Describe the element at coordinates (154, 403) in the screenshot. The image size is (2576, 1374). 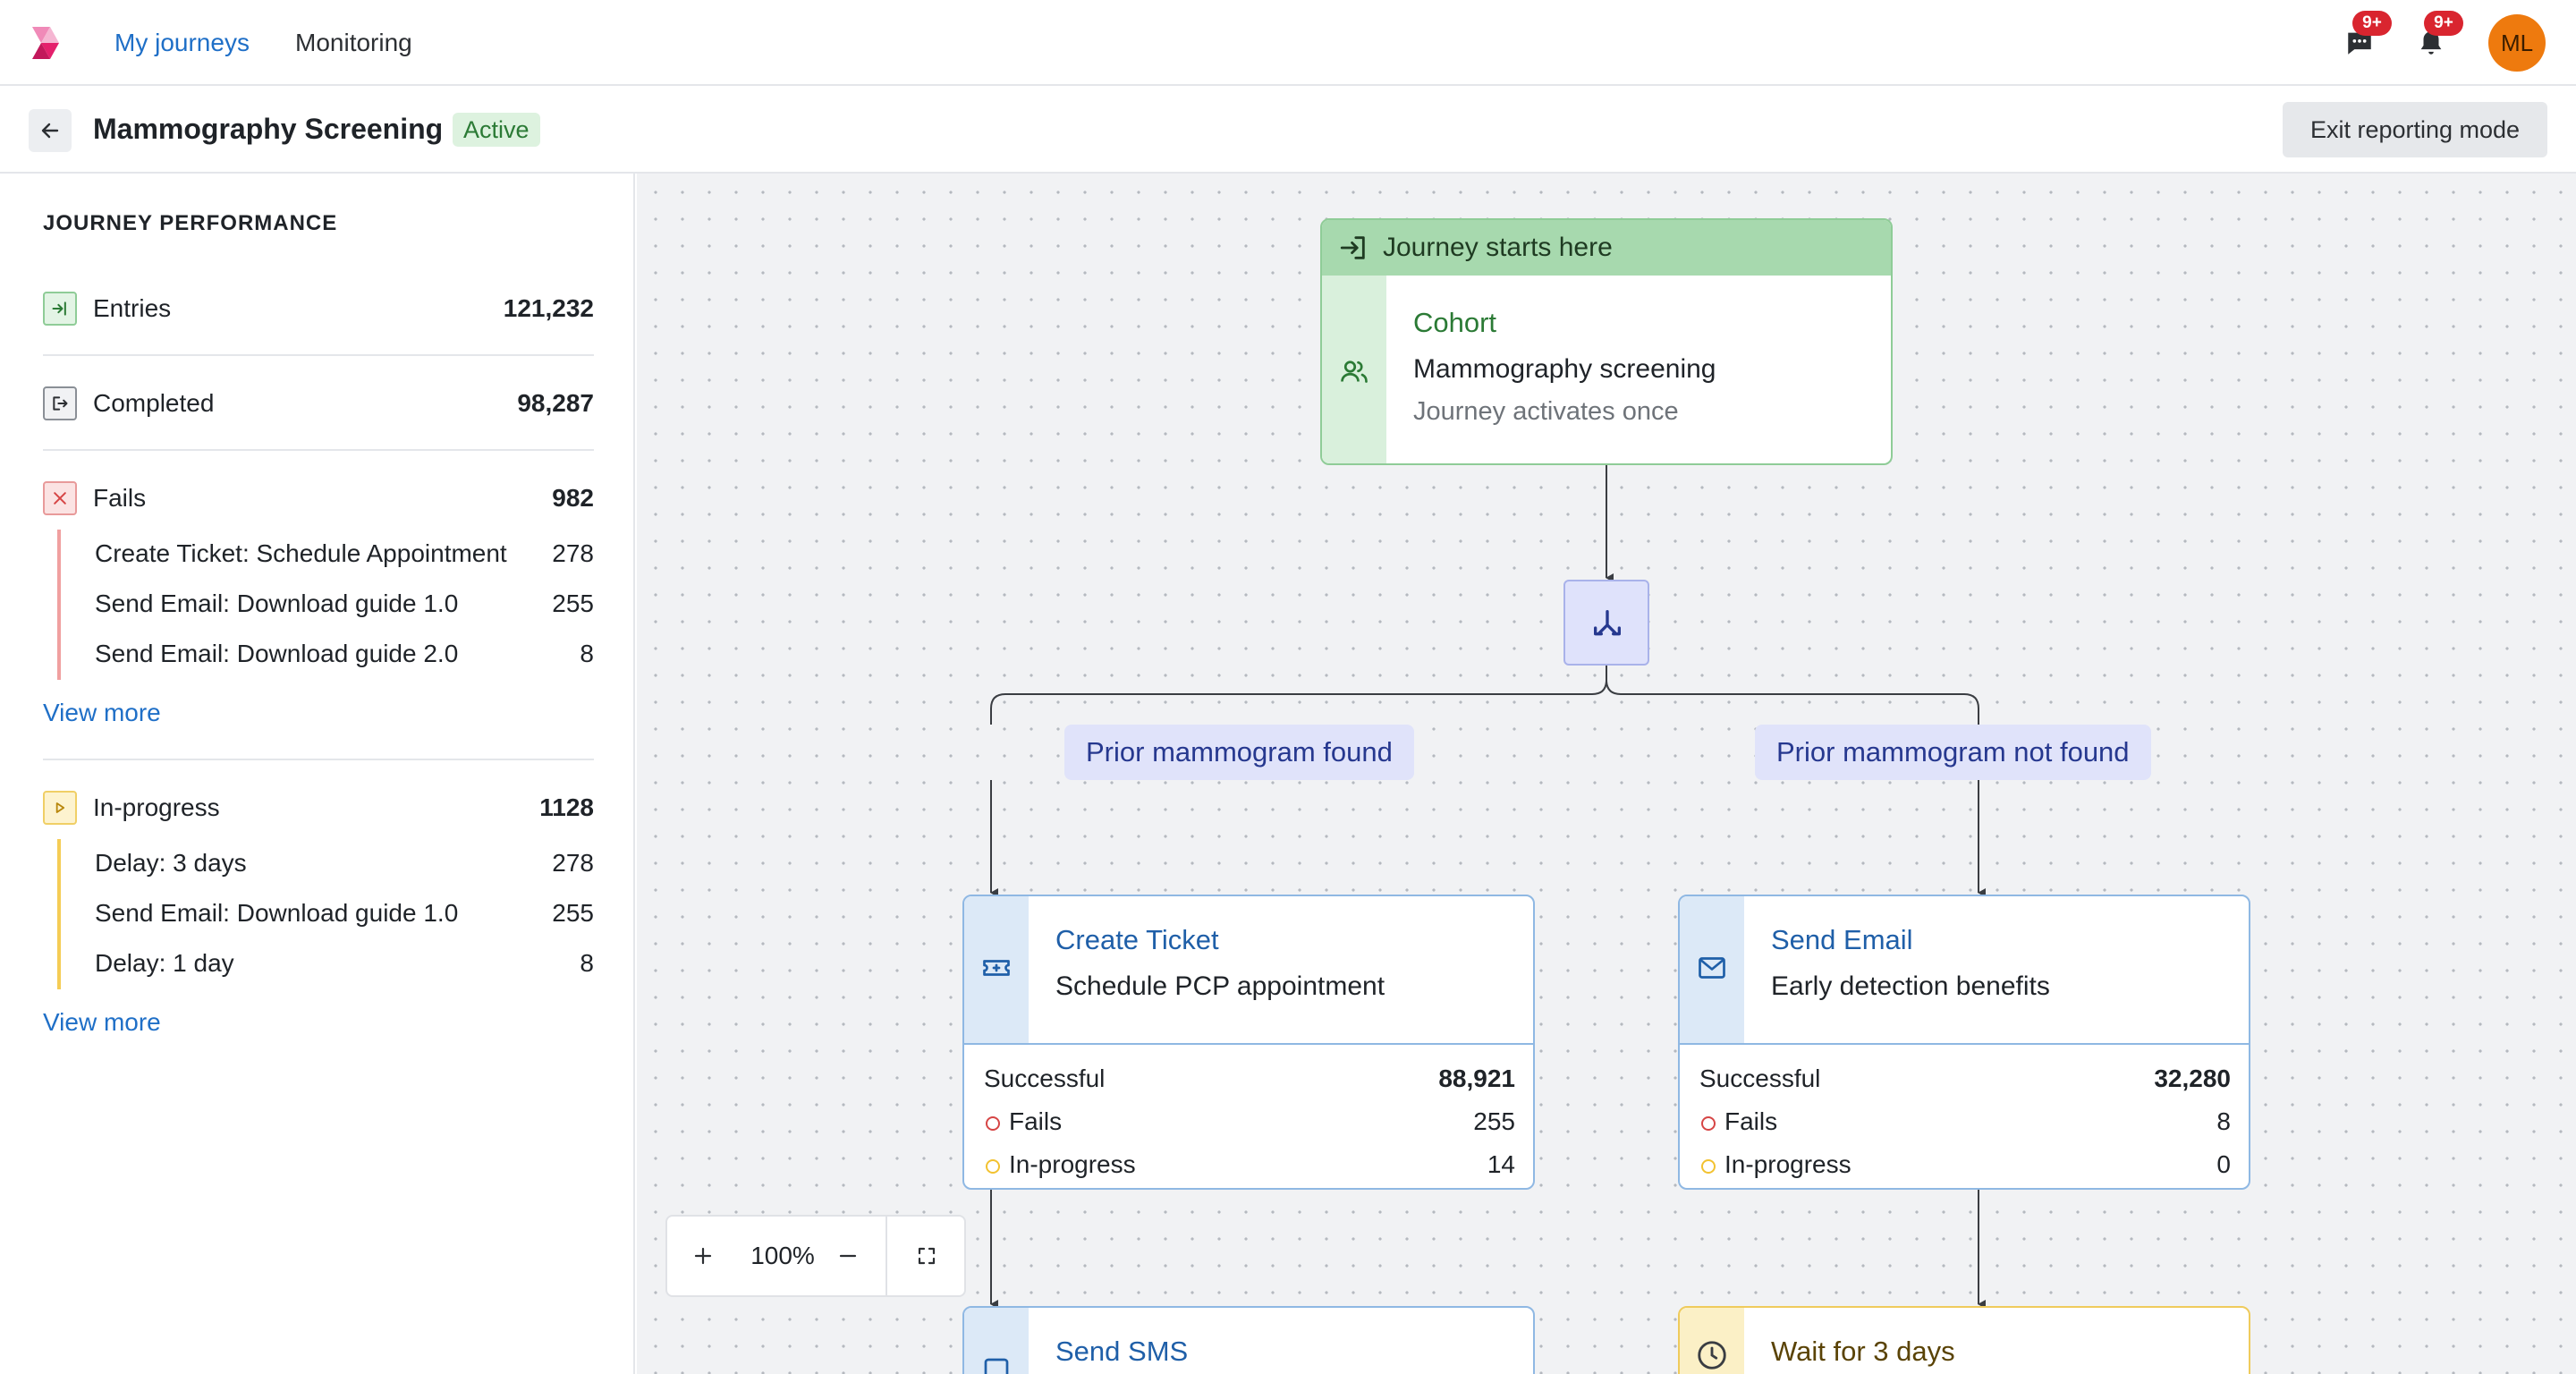
I see `metric-label: Completed` at that location.